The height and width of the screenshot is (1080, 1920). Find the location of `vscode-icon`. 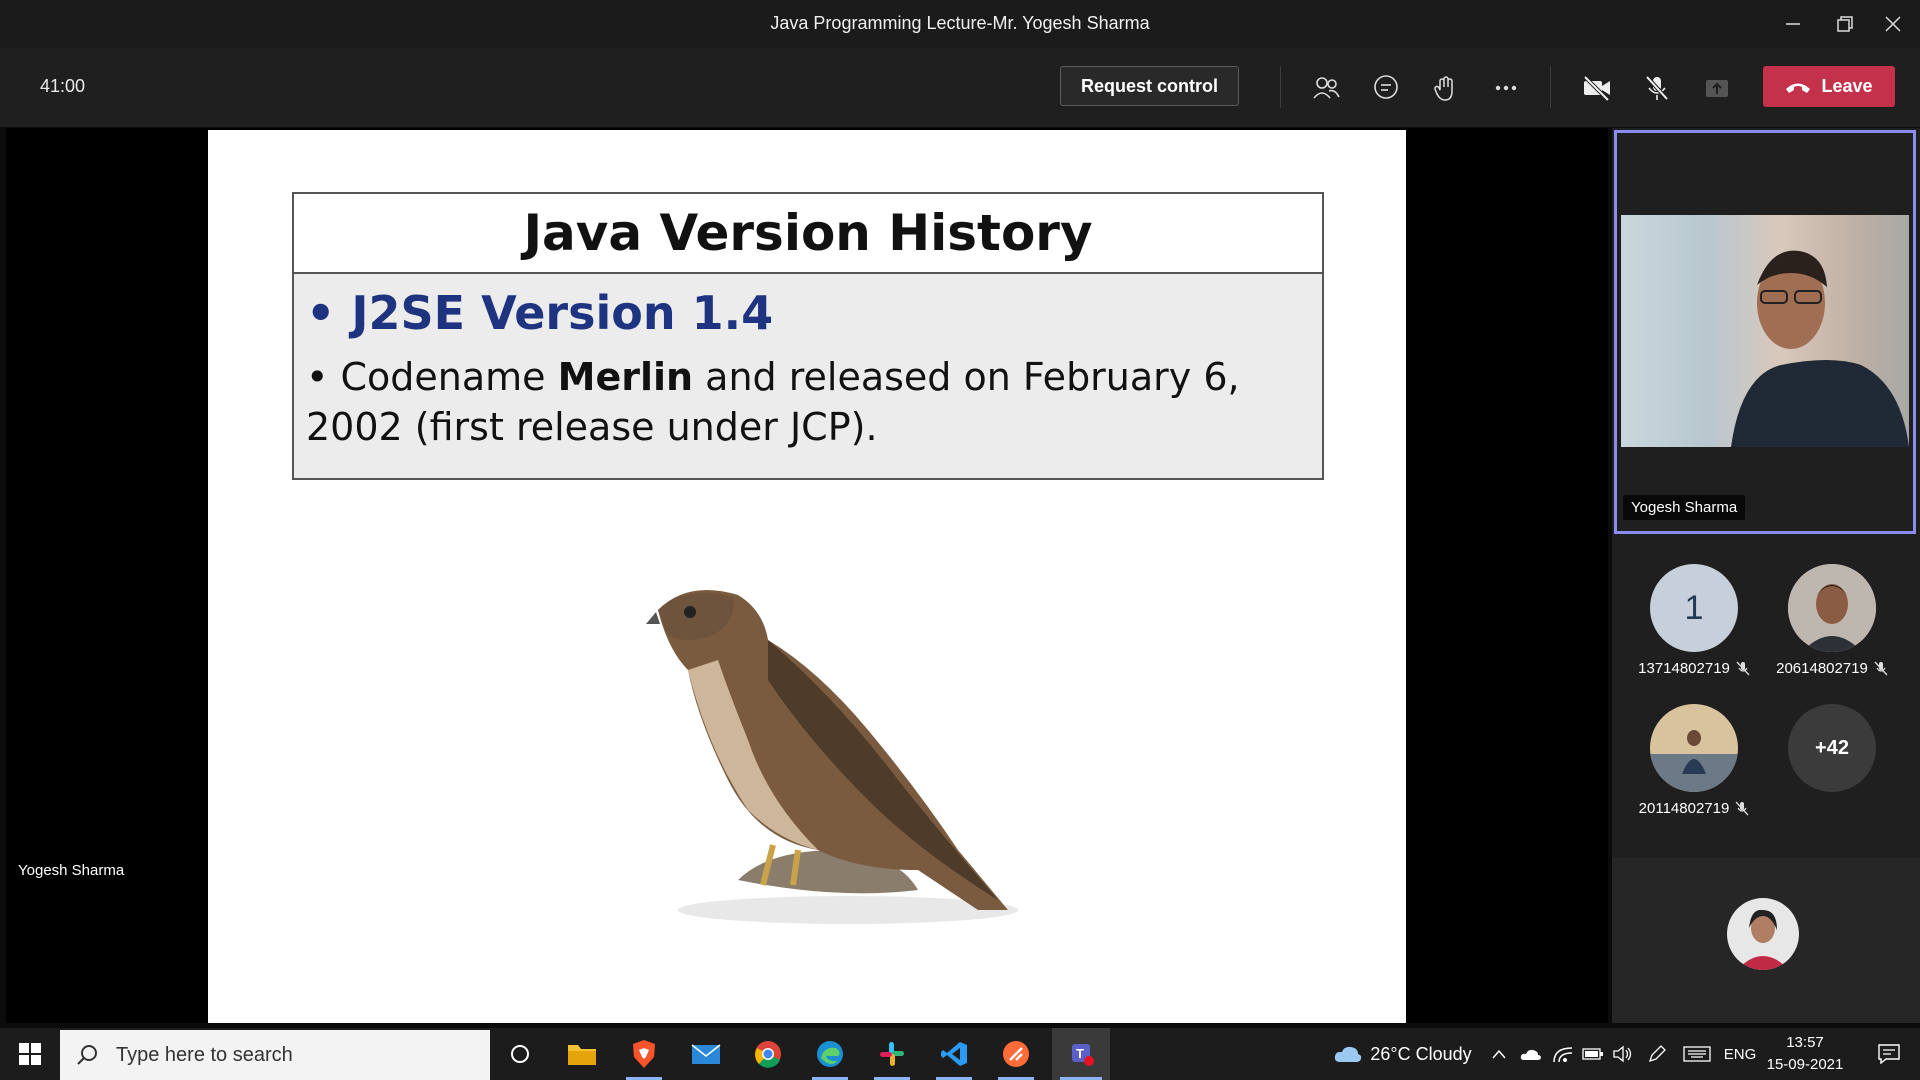

vscode-icon is located at coordinates (954, 1054).